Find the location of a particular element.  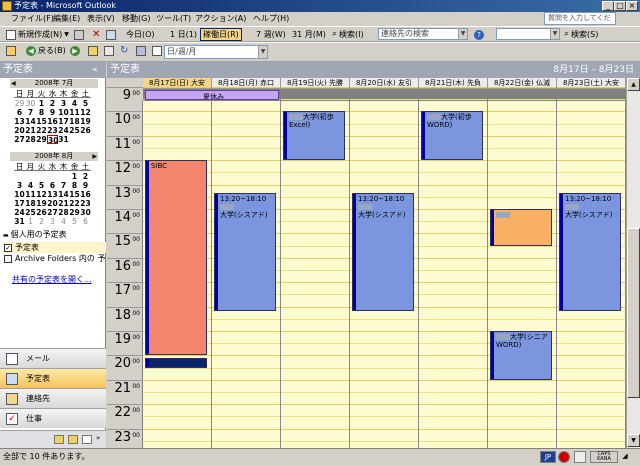

event-friday-orange is located at coordinates (521, 227).